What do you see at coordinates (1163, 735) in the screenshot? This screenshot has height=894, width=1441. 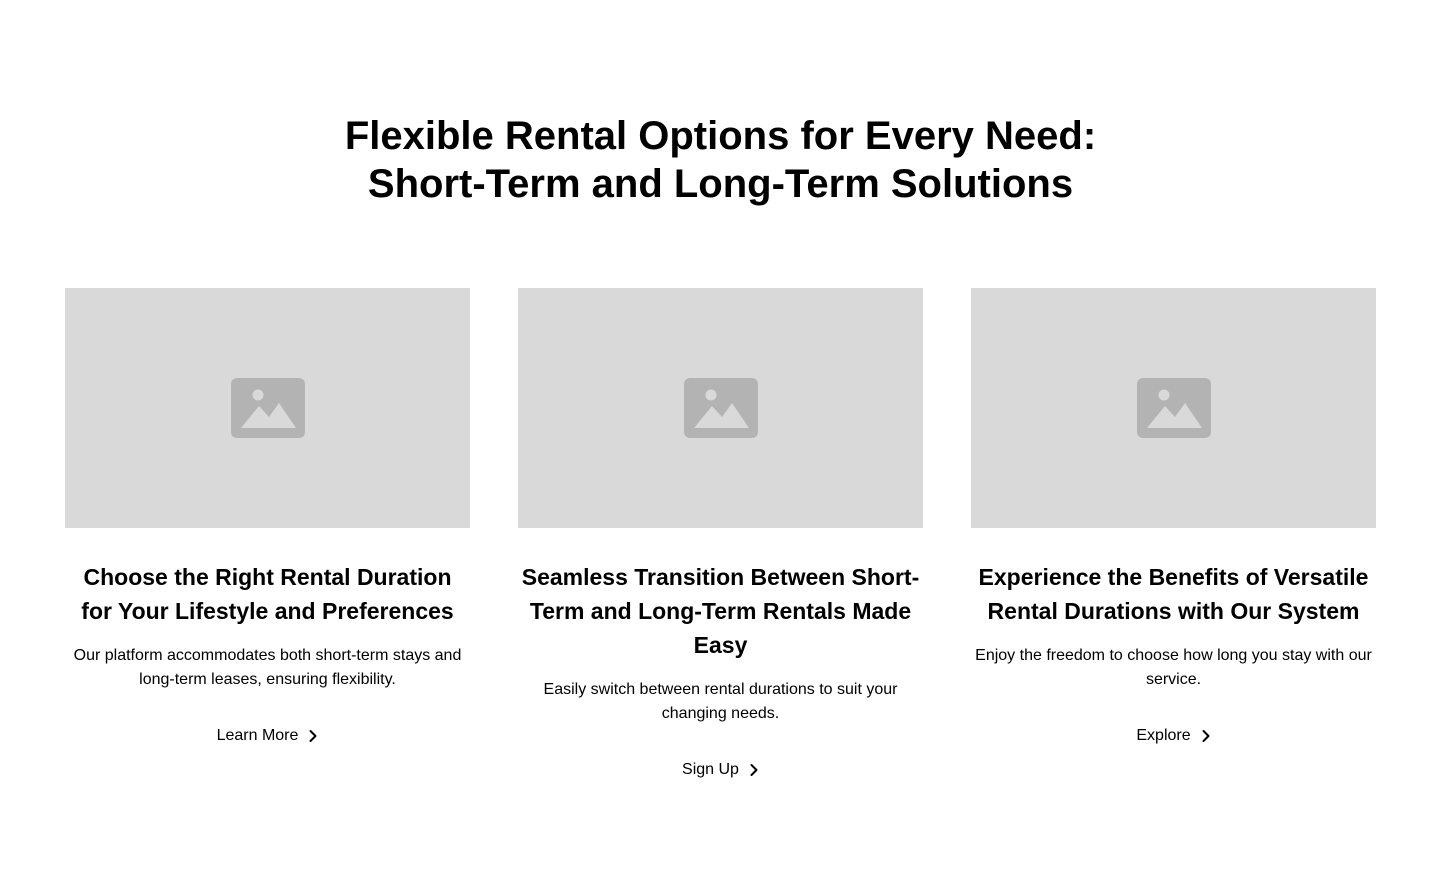 I see `explore-label: Explore` at bounding box center [1163, 735].